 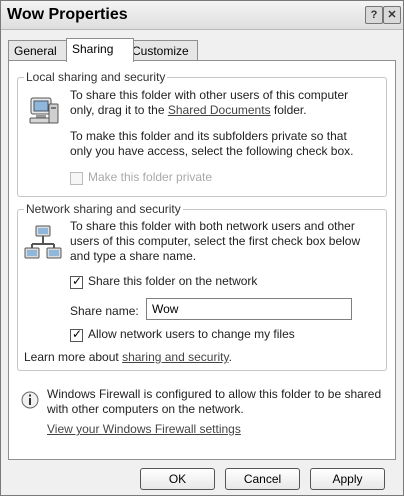 I want to click on network-sharing-legend: Network sharing and security, so click(x=103, y=209).